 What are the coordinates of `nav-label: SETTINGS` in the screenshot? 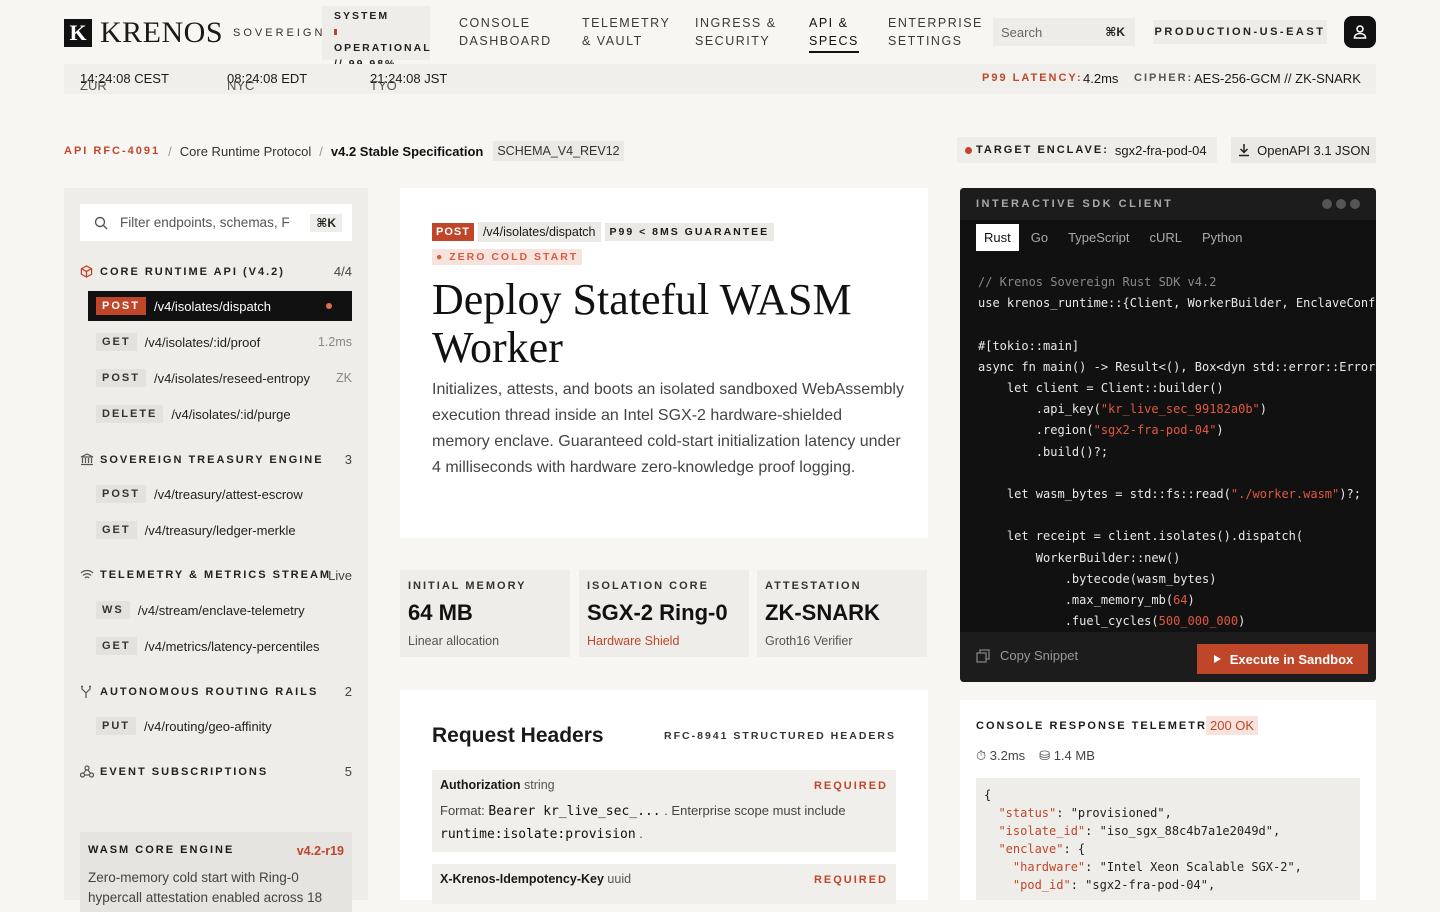 It's located at (925, 41).